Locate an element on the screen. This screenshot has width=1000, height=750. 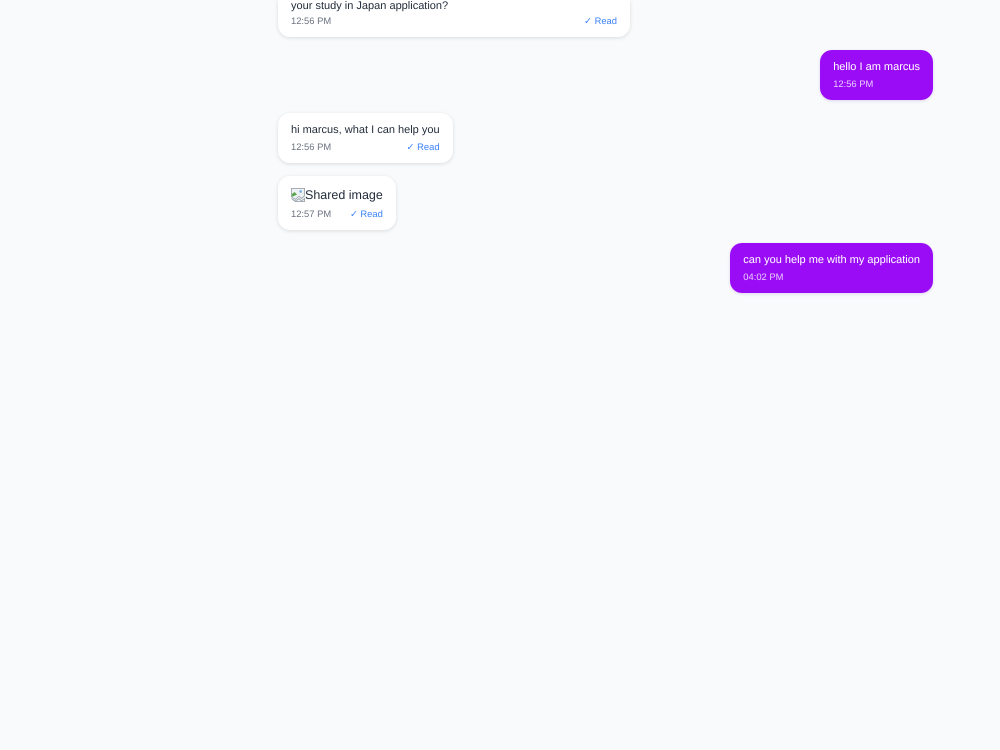
message-text: hi marcus, what I can help you is located at coordinates (365, 130).